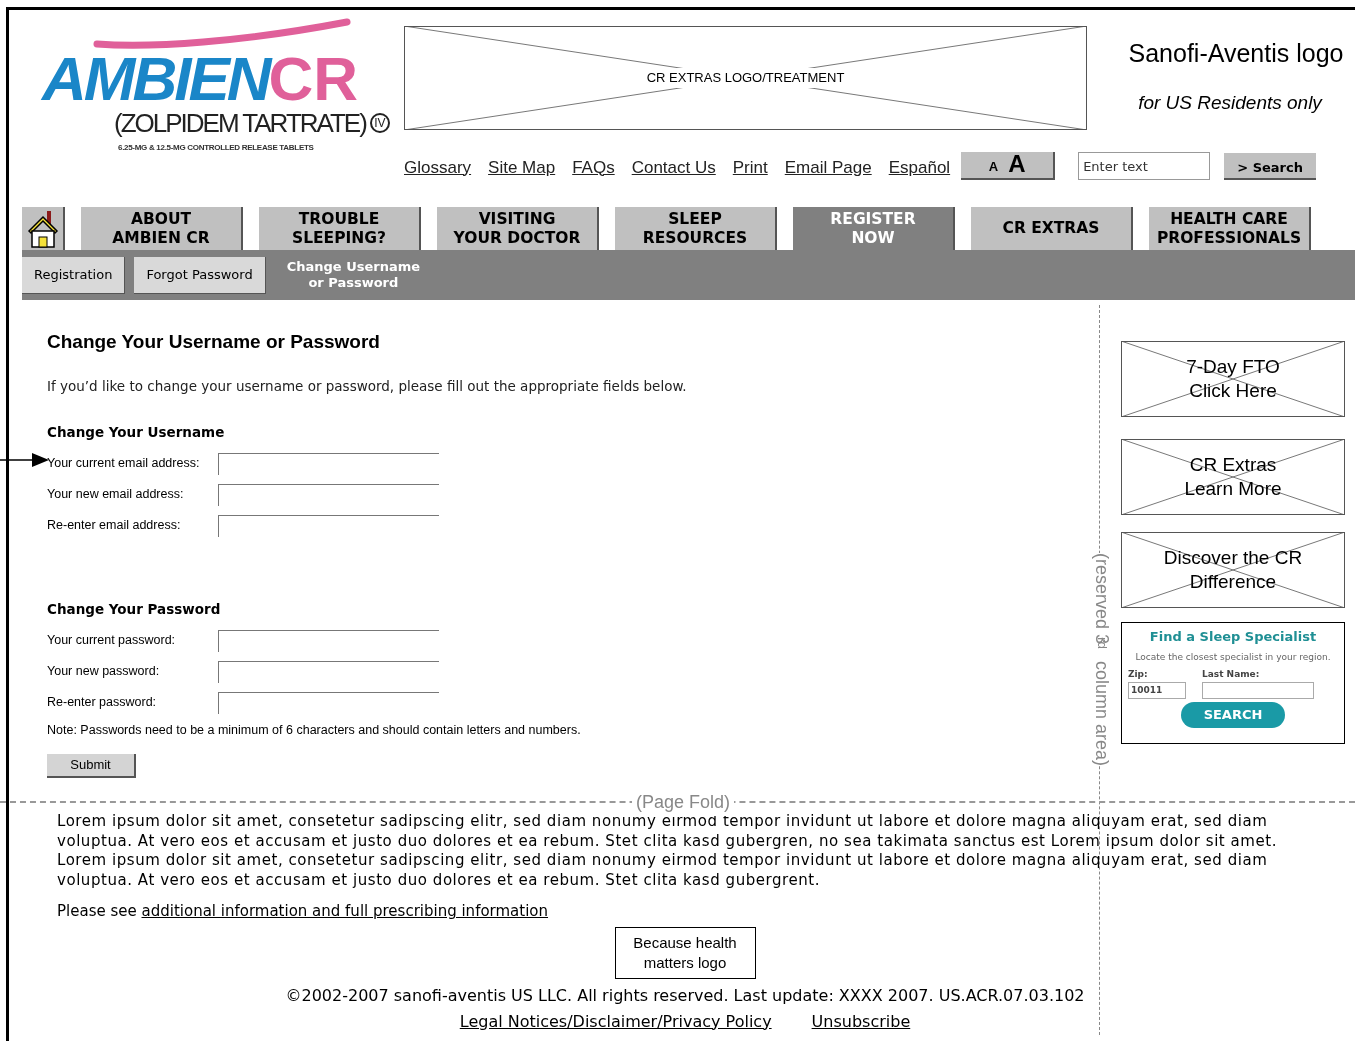 Image resolution: width=1355 pixels, height=1041 pixels. What do you see at coordinates (518, 228) in the screenshot?
I see `nav-tab: VISITING YOUR DOCTOR` at bounding box center [518, 228].